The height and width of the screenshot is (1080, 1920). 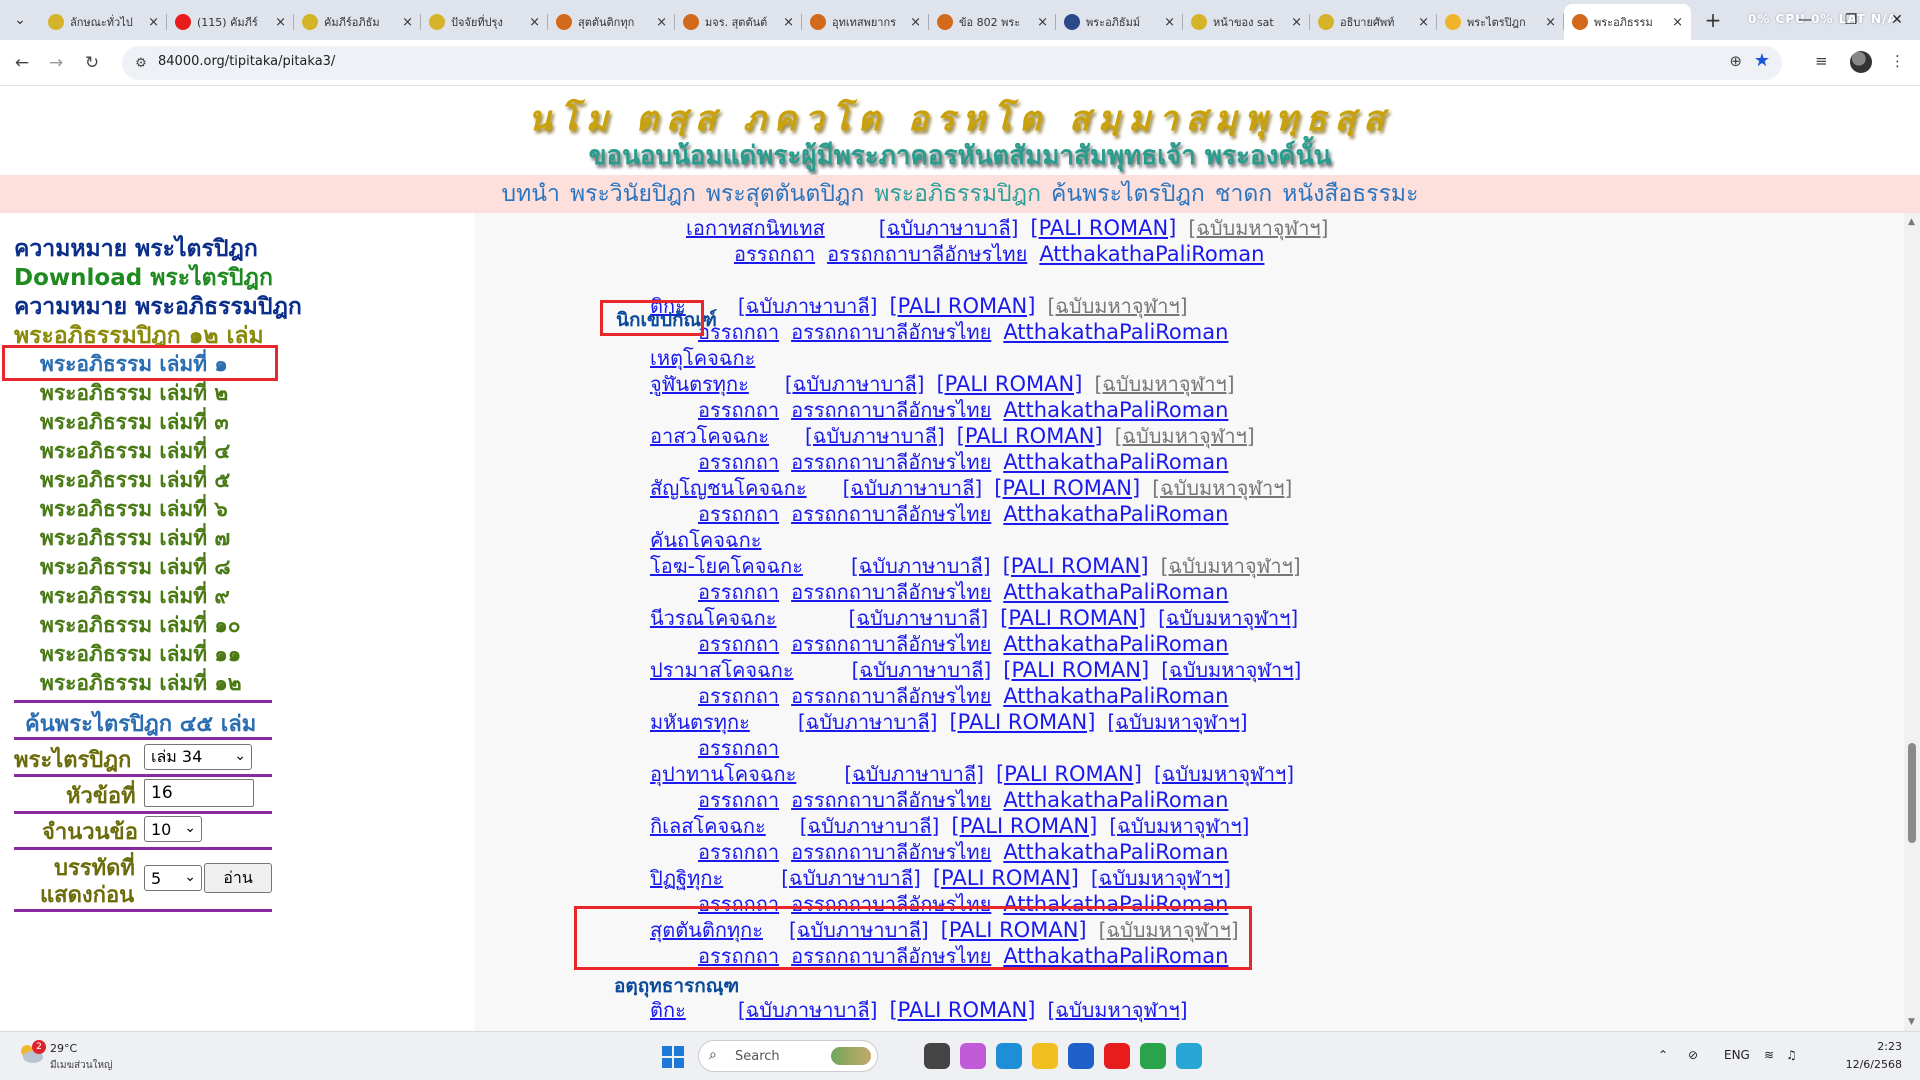 I want to click on item-title-link: อาสวโคจฉกะ, so click(x=709, y=436).